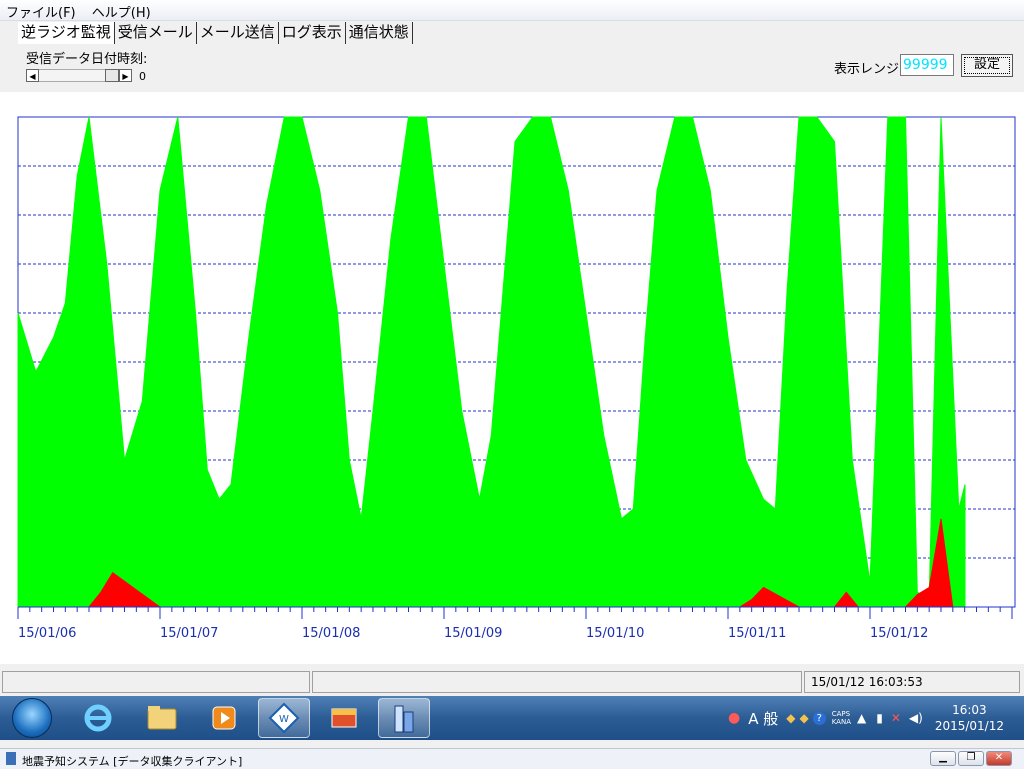 Image resolution: width=1024 pixels, height=769 pixels. Describe the element at coordinates (11, 758) in the screenshot. I see `app-icon` at that location.